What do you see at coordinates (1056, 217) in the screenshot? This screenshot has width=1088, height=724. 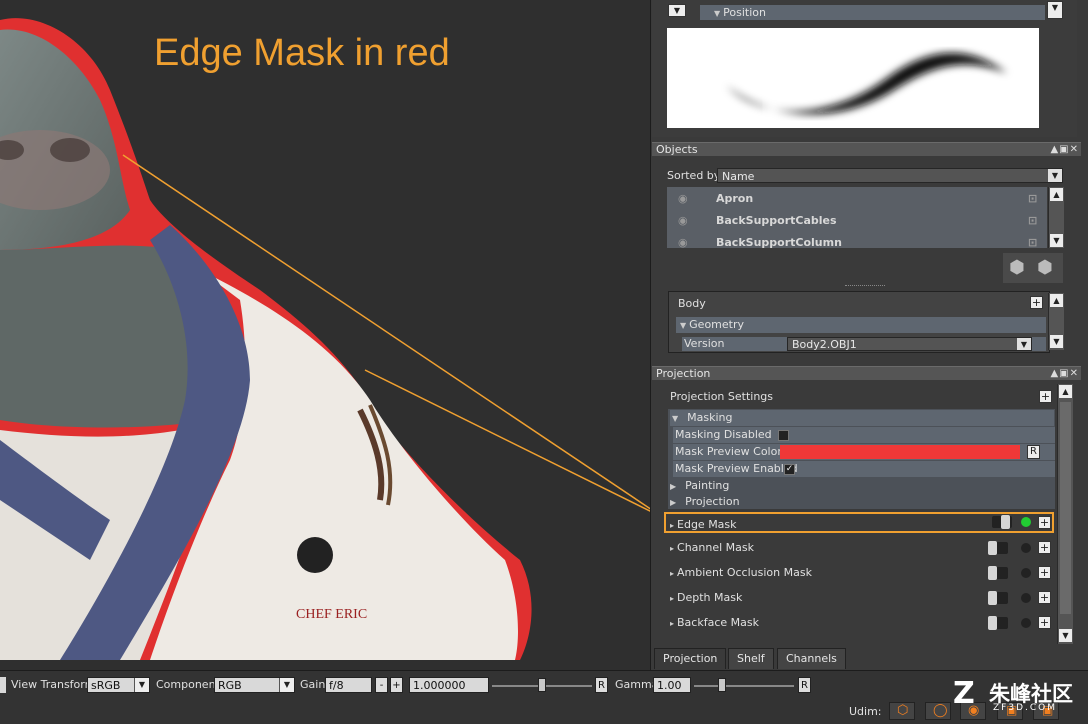 I see `objects-scrollbar: ▲ ▼` at bounding box center [1056, 217].